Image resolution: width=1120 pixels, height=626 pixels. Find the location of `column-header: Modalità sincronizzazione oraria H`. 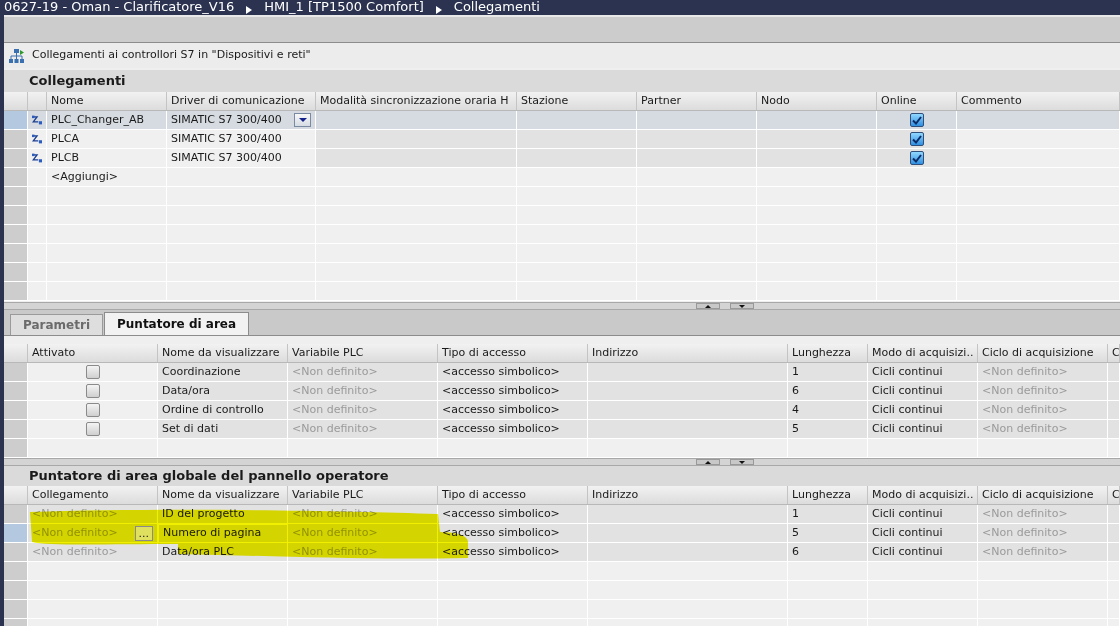

column-header: Modalità sincronizzazione oraria H is located at coordinates (416, 101).